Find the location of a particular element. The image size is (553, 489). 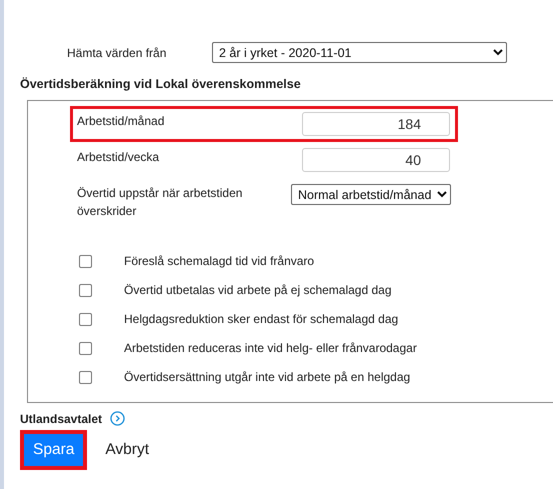

source-dropdown: 2 år i yrket - 2020-11-01 is located at coordinates (359, 52).